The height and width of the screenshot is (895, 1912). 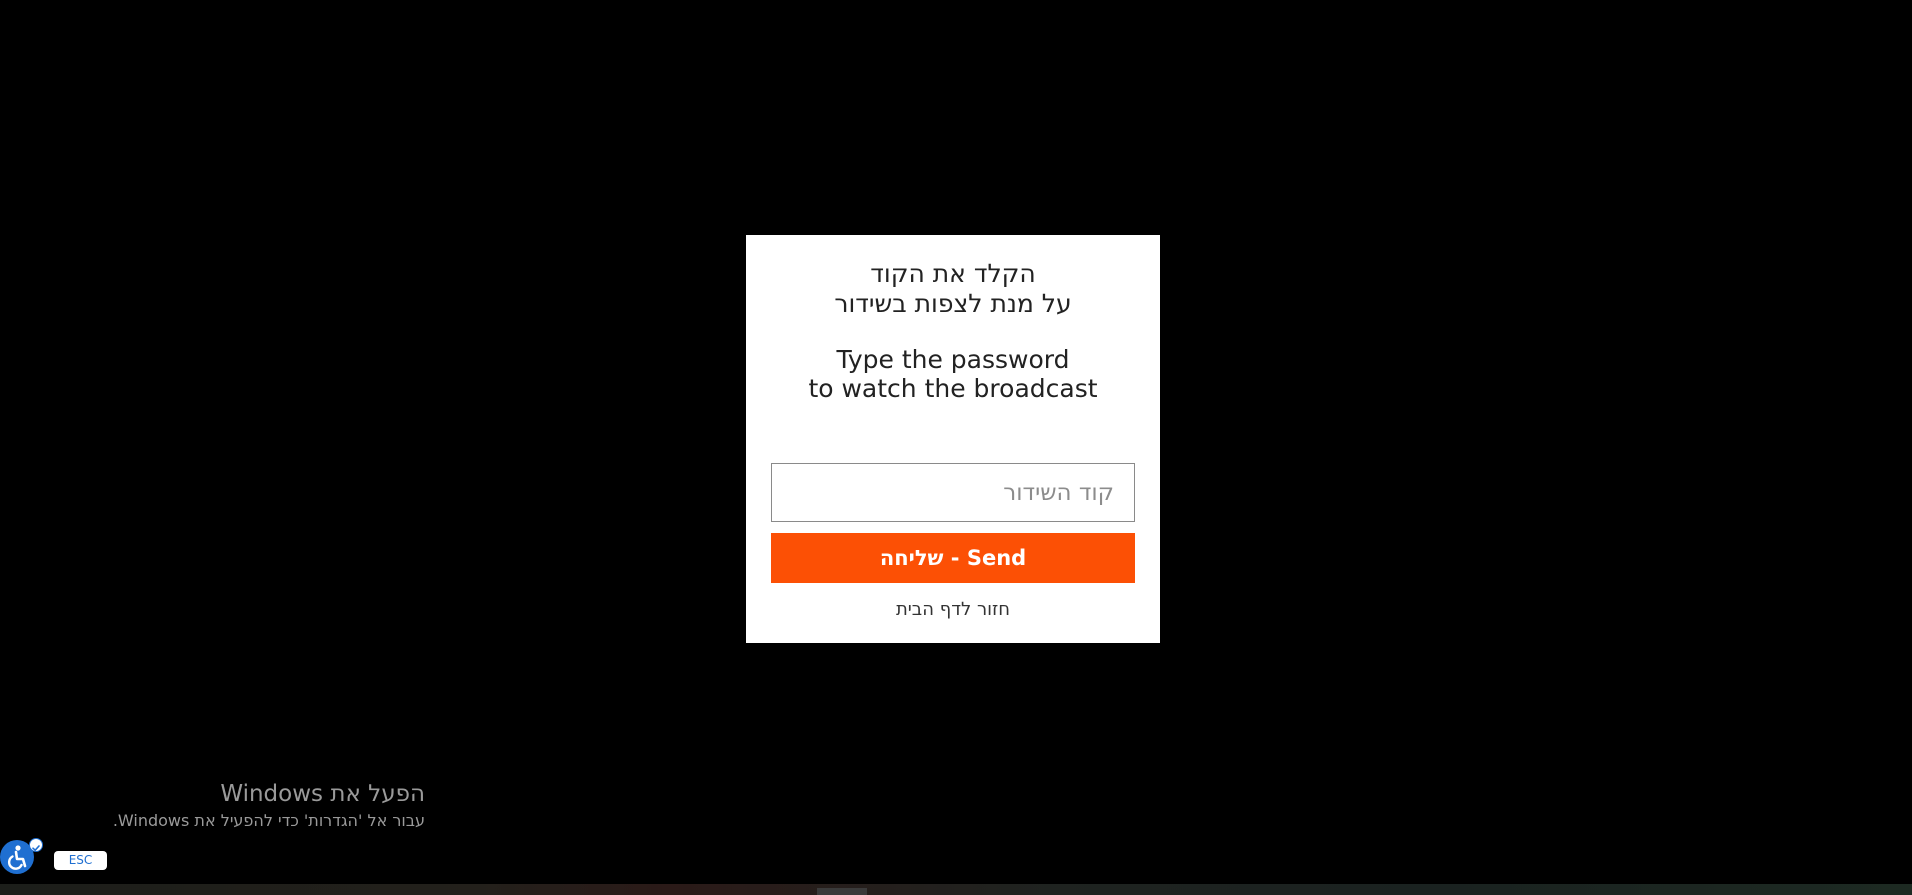 What do you see at coordinates (322, 794) in the screenshot?
I see `activation-title: הפעל את Windows` at bounding box center [322, 794].